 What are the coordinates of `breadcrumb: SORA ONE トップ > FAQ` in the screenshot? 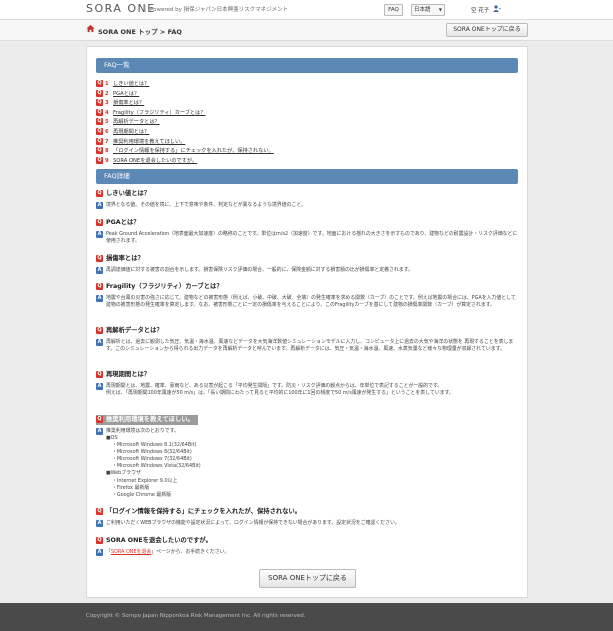 It's located at (140, 32).